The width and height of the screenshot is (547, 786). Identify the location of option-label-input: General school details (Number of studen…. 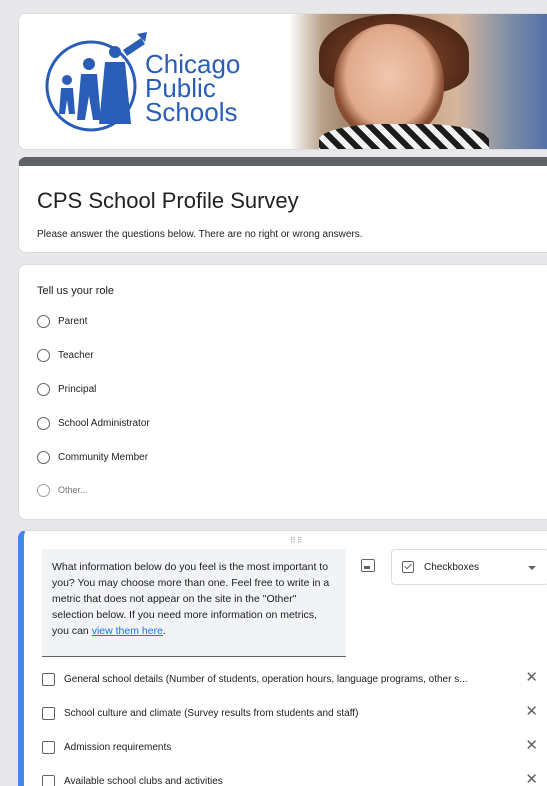
(273, 679).